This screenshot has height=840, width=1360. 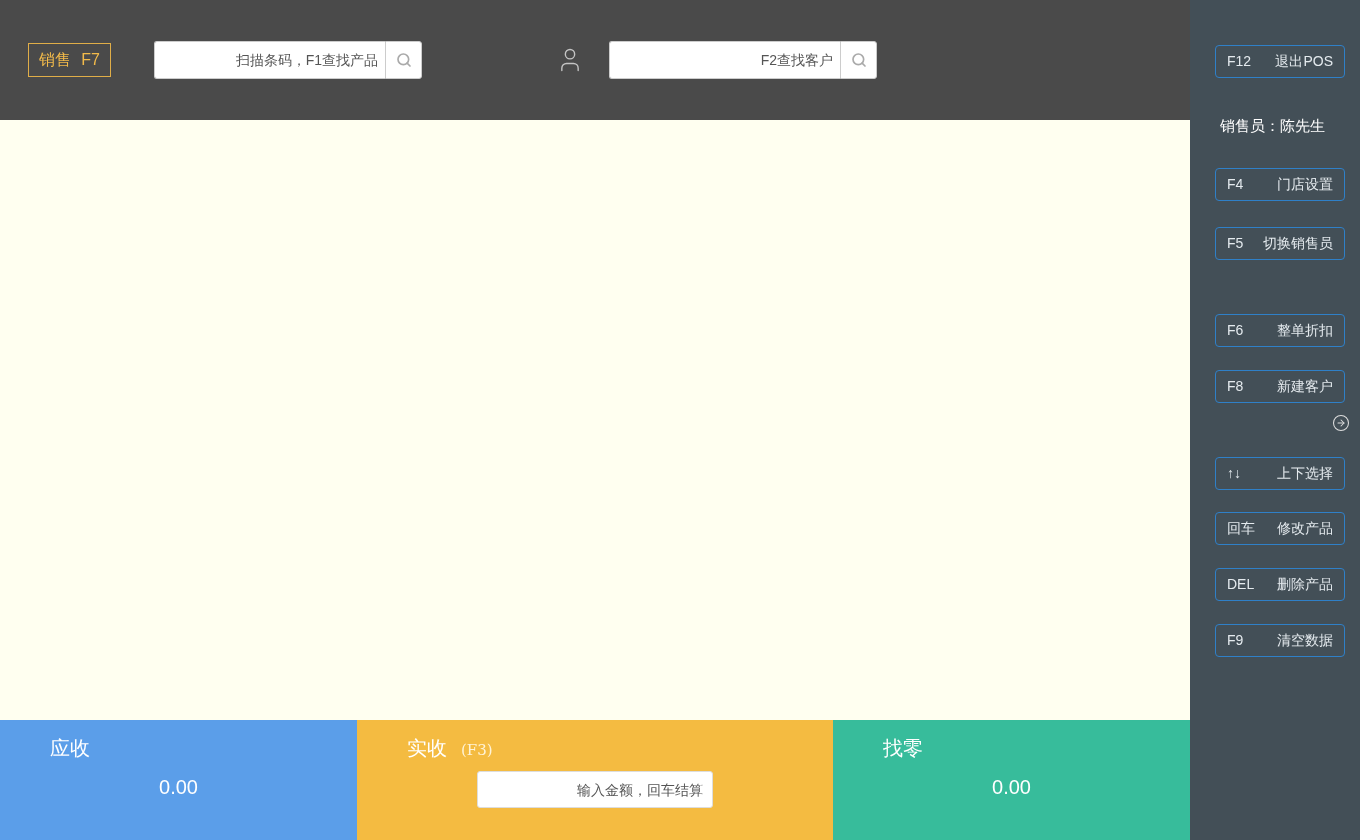 What do you see at coordinates (1341, 423) in the screenshot?
I see `arrow-right-circle-icon` at bounding box center [1341, 423].